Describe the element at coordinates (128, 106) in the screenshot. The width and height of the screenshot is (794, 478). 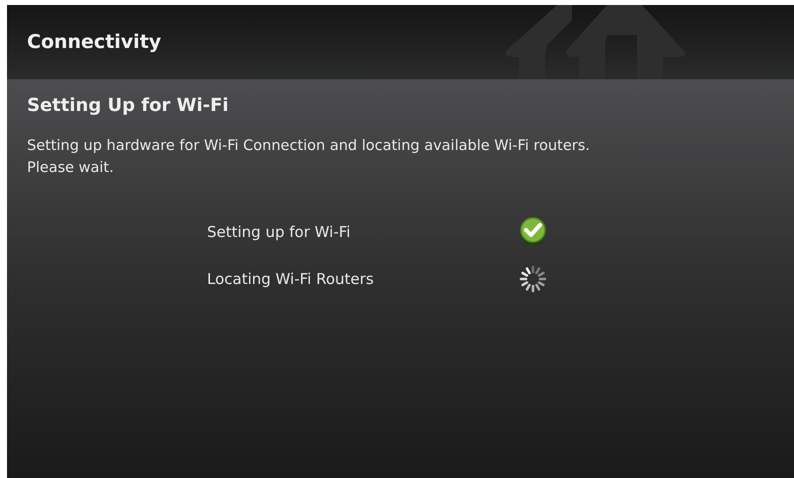
I see `page-heading: Setting Up for Wi-Fi` at that location.